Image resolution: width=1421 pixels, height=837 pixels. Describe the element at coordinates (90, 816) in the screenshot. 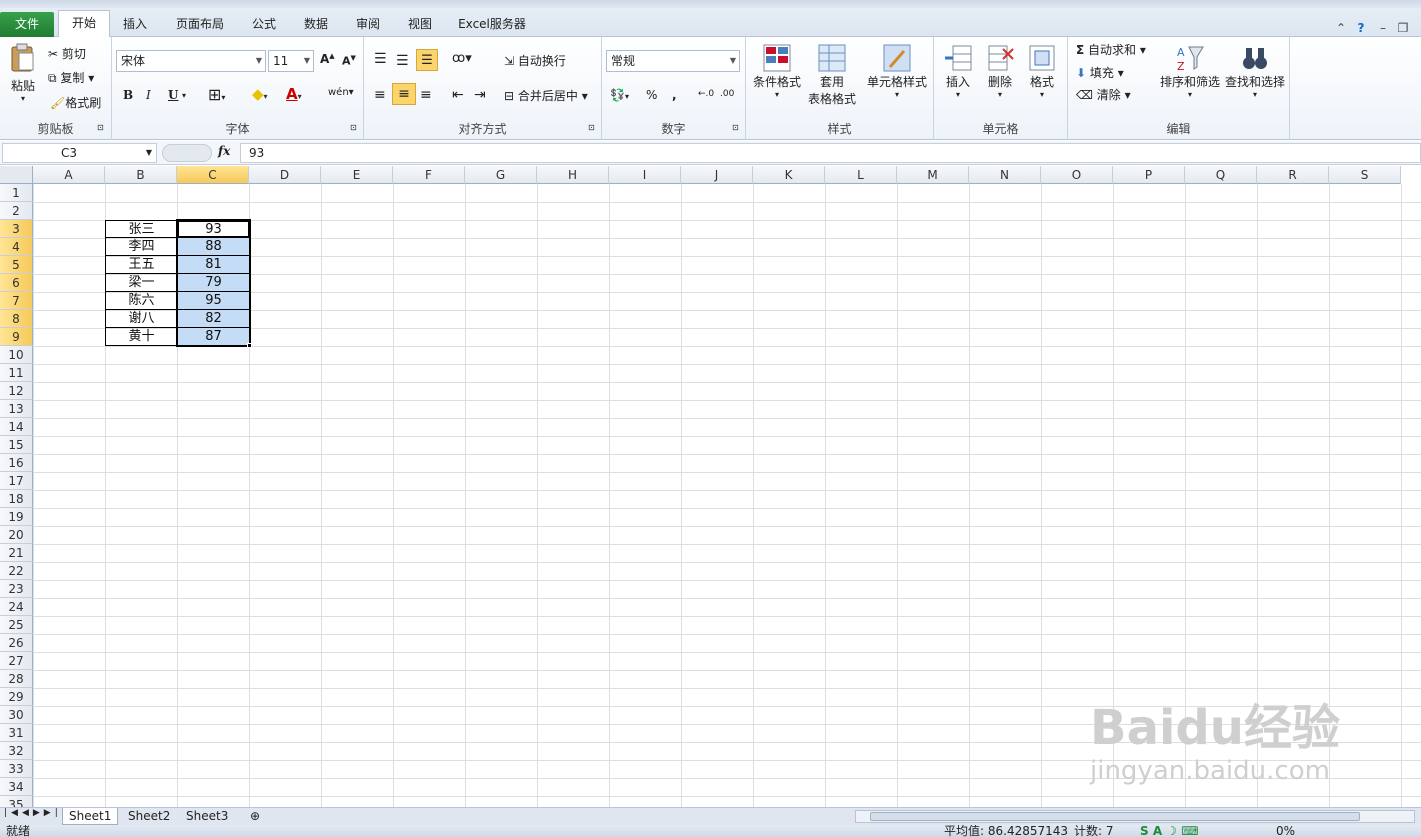

I see `sheet-tab-1: Sheet1` at that location.